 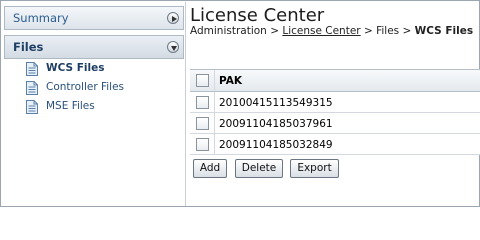 What do you see at coordinates (173, 18) in the screenshot?
I see `right-arrow-circle-icon` at bounding box center [173, 18].